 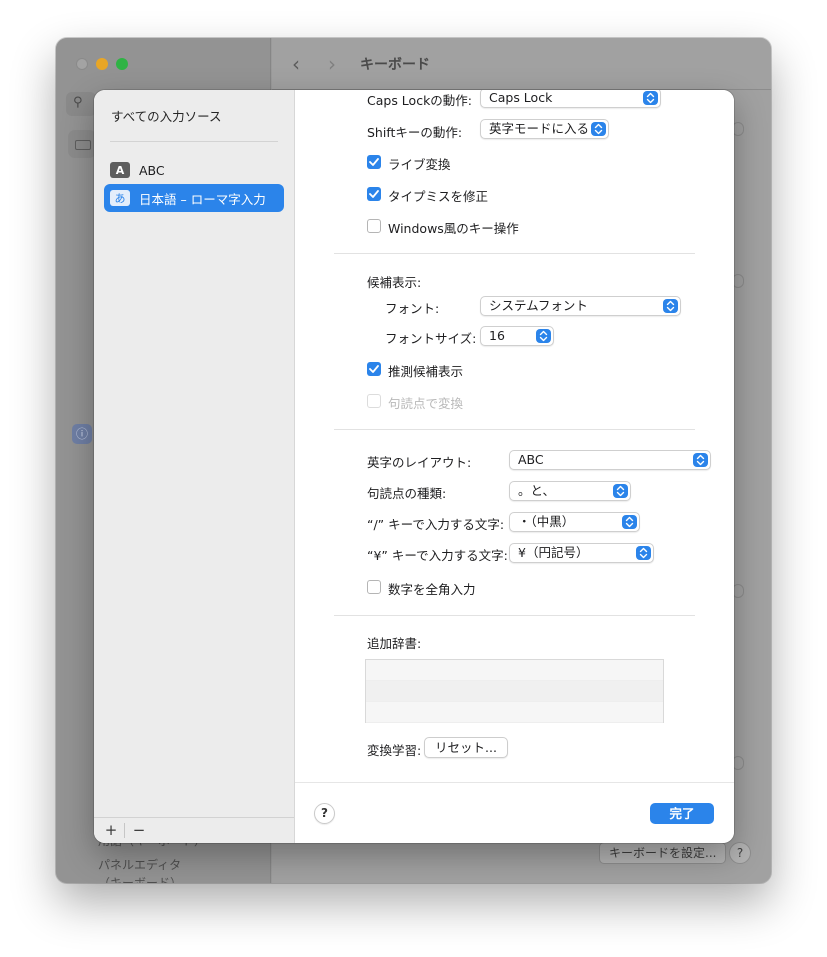 What do you see at coordinates (82, 434) in the screenshot?
I see `accessibility-icon: ⓘ` at bounding box center [82, 434].